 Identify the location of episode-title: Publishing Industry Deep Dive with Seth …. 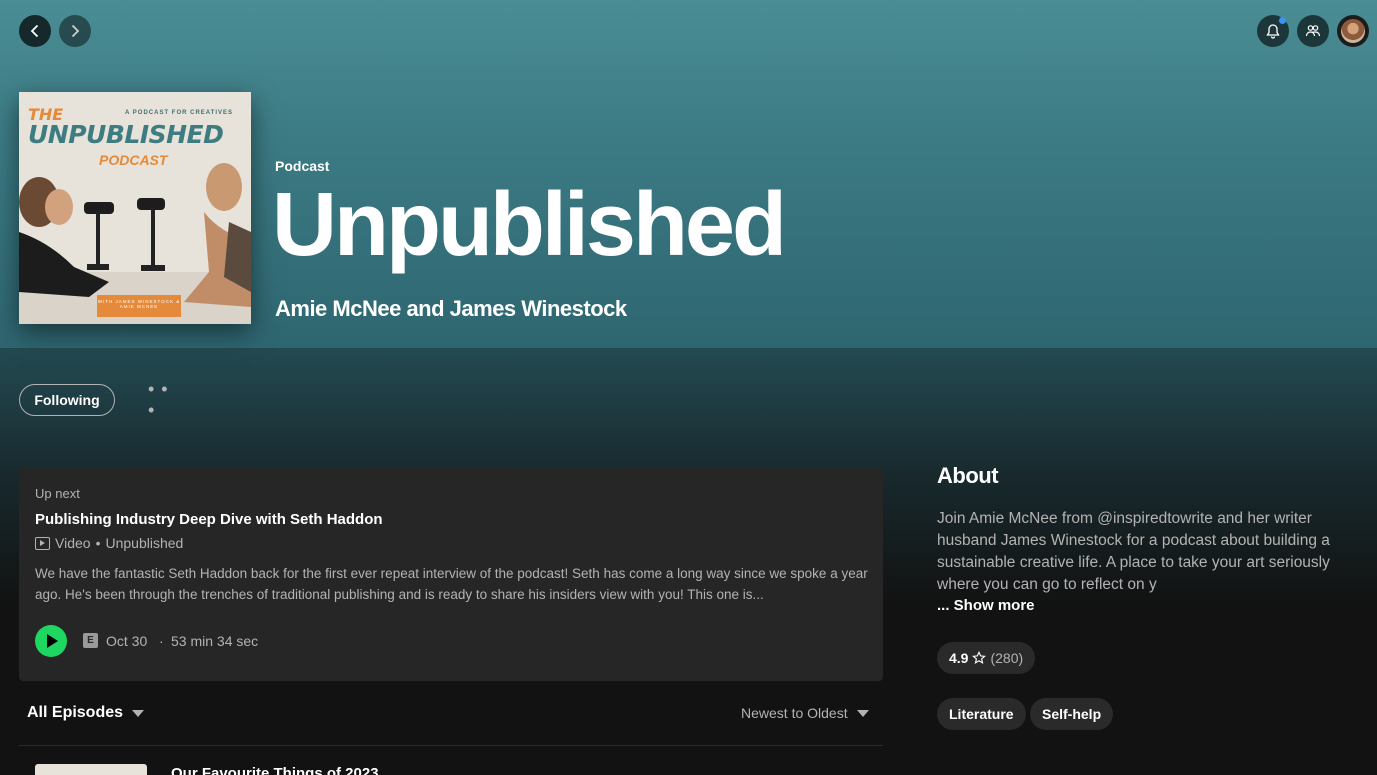
(209, 519).